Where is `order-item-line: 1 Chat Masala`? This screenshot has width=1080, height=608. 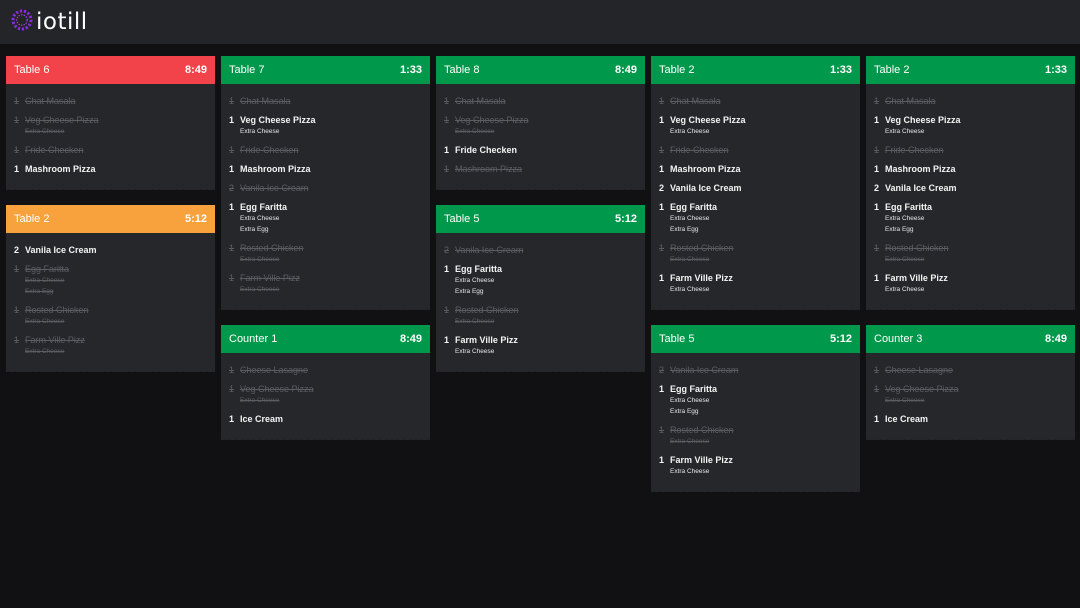 order-item-line: 1 Chat Masala is located at coordinates (110, 101).